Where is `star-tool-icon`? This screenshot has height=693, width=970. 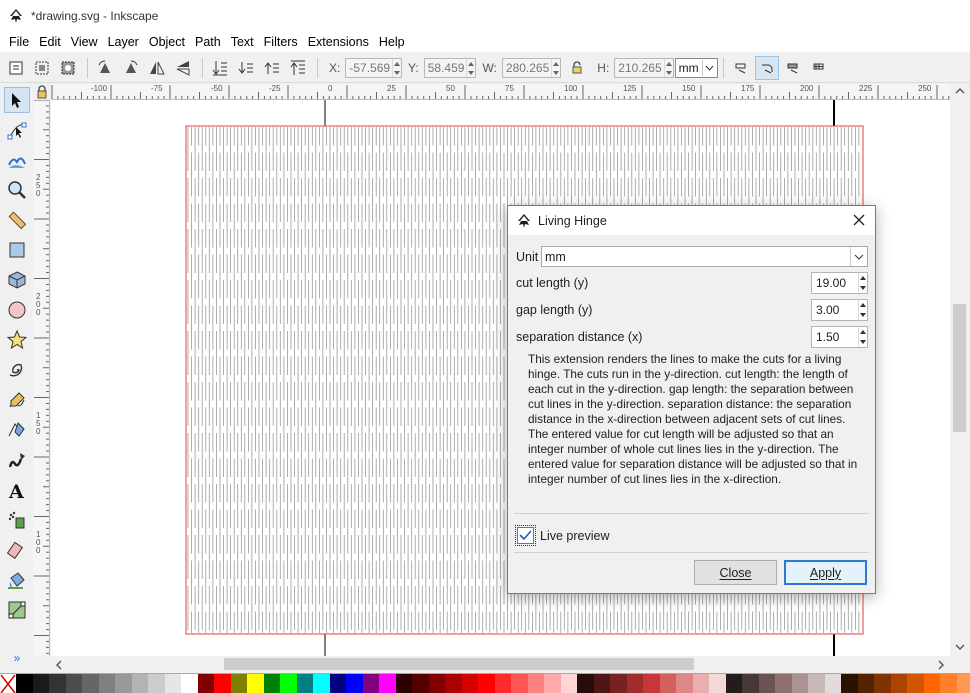
star-tool-icon is located at coordinates (17, 340).